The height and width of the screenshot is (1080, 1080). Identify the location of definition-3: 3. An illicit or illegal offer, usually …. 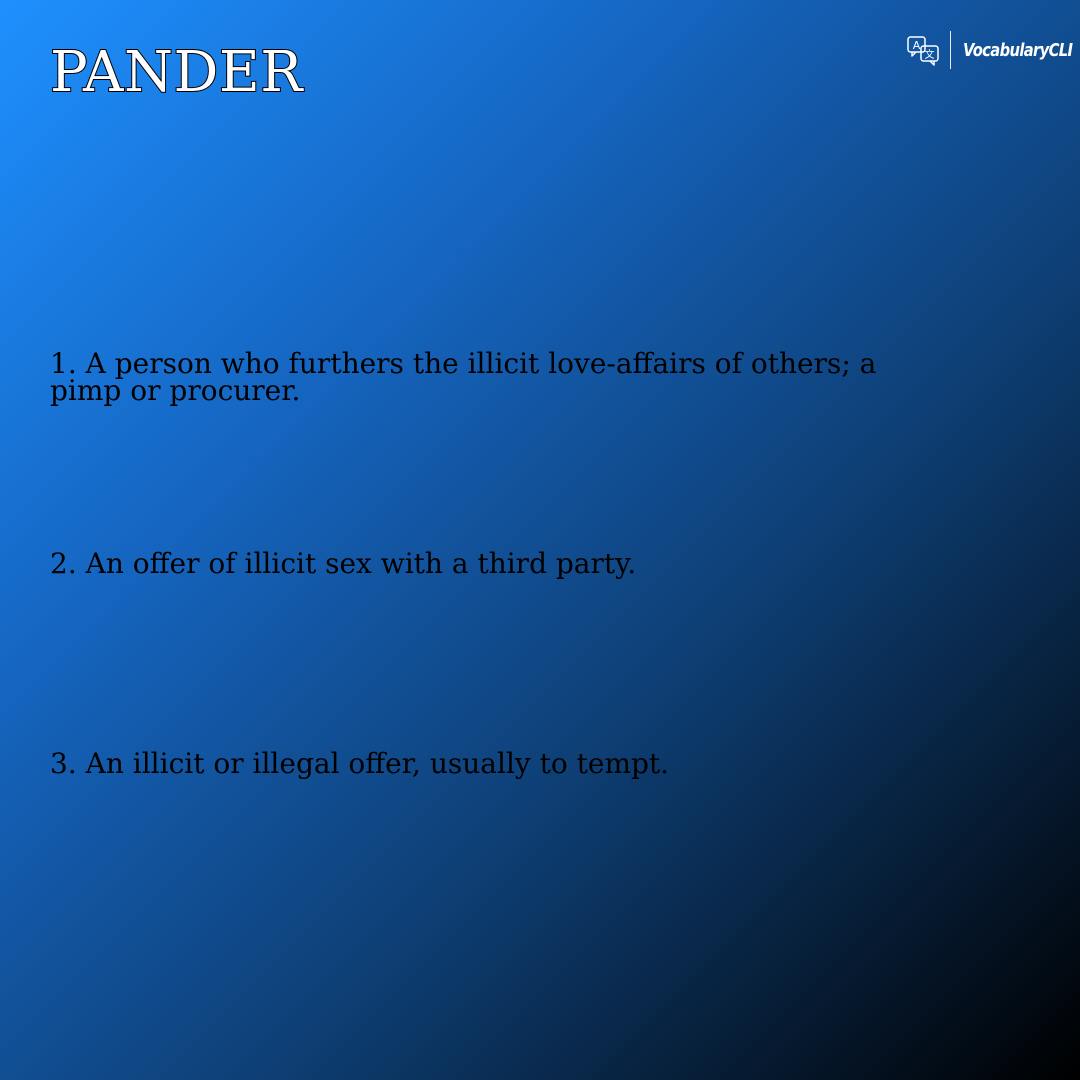
(360, 763).